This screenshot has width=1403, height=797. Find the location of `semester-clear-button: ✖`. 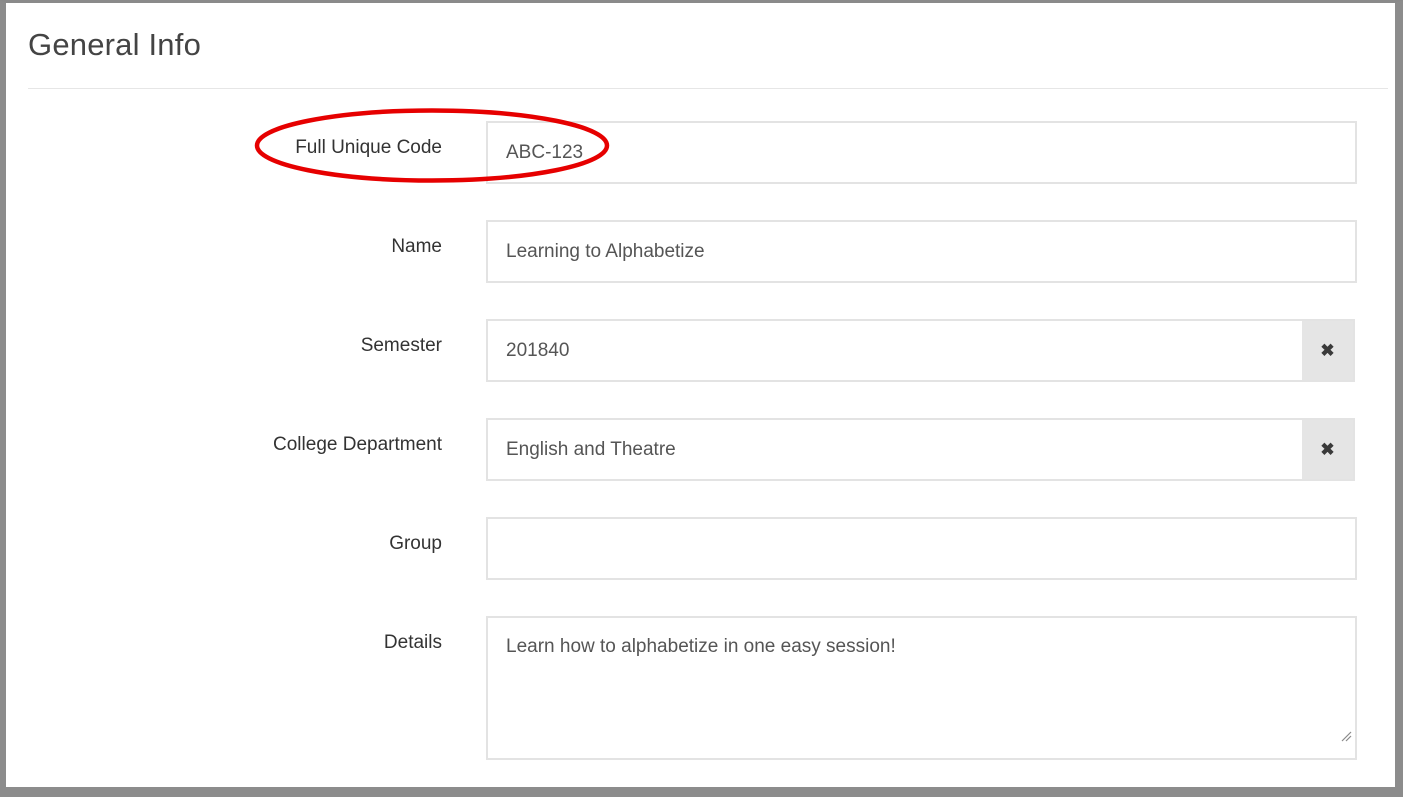

semester-clear-button: ✖ is located at coordinates (1328, 350).